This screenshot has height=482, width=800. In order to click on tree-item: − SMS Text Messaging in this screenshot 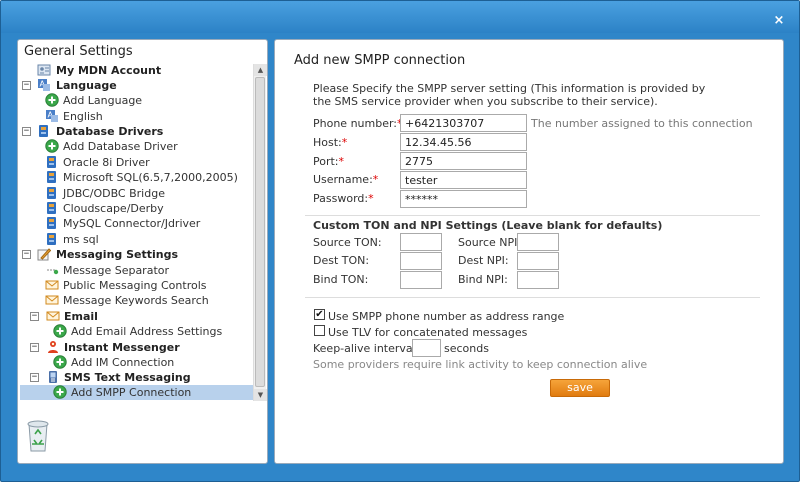, I will do `click(138, 377)`.